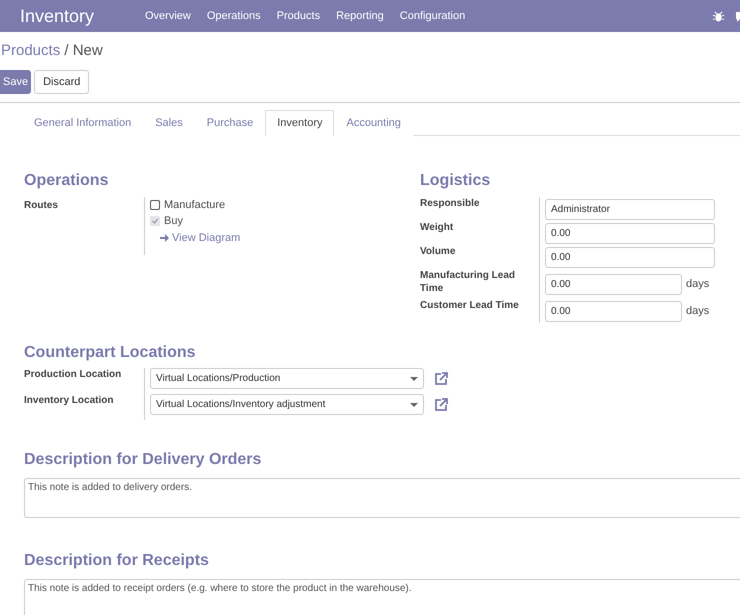 The height and width of the screenshot is (615, 740). Describe the element at coordinates (382, 498) in the screenshot. I see `note-field: This note is added to delivery orders.` at that location.